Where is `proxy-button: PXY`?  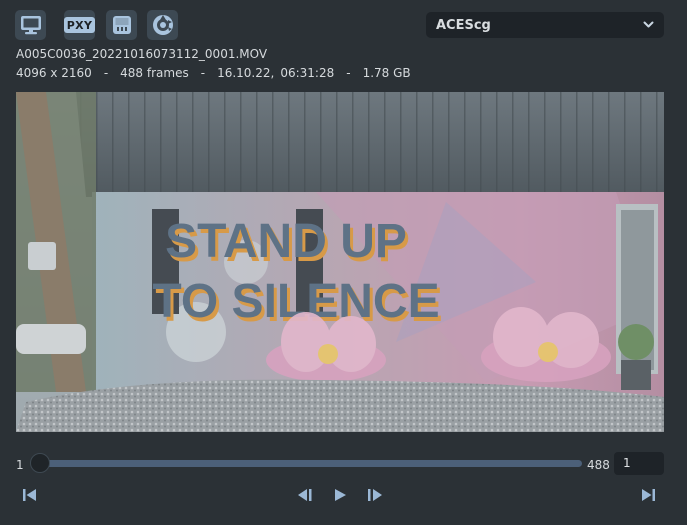 proxy-button: PXY is located at coordinates (79, 25).